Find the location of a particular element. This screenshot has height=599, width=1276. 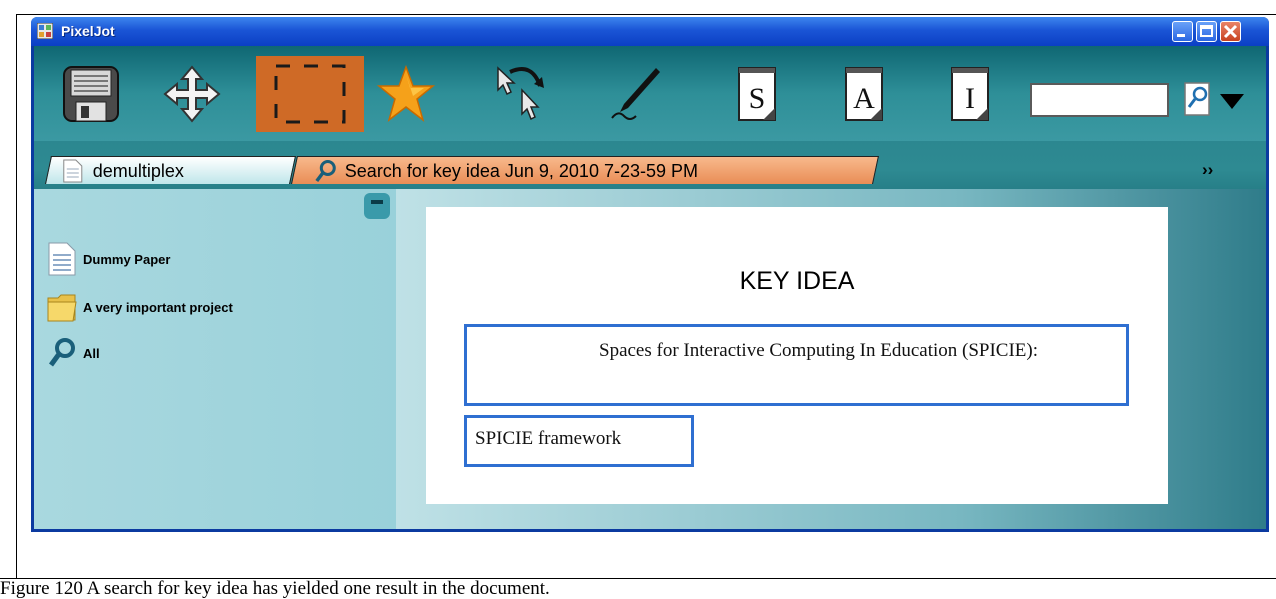

tab-label: demultiplex is located at coordinates (138, 170).